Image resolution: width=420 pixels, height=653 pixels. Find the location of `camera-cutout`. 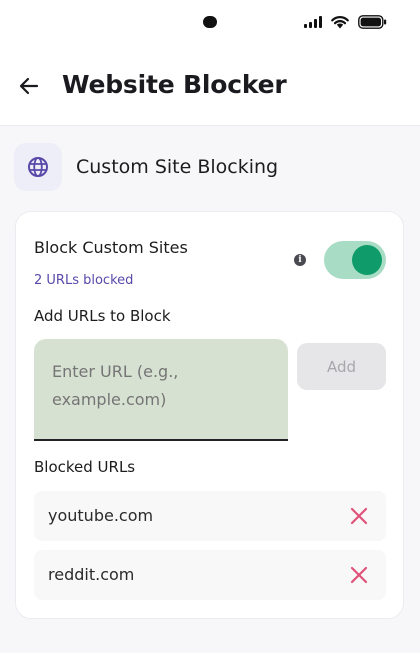

camera-cutout is located at coordinates (210, 22).